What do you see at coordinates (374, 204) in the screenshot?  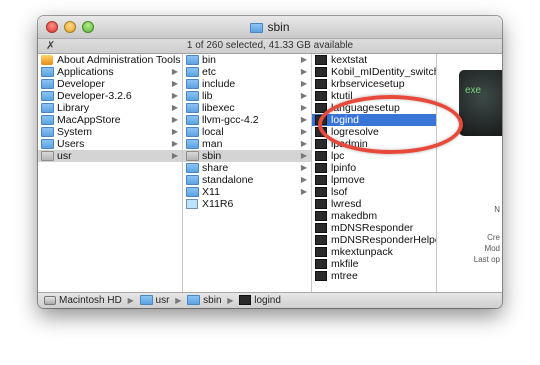 I see `list-item: lwresd` at bounding box center [374, 204].